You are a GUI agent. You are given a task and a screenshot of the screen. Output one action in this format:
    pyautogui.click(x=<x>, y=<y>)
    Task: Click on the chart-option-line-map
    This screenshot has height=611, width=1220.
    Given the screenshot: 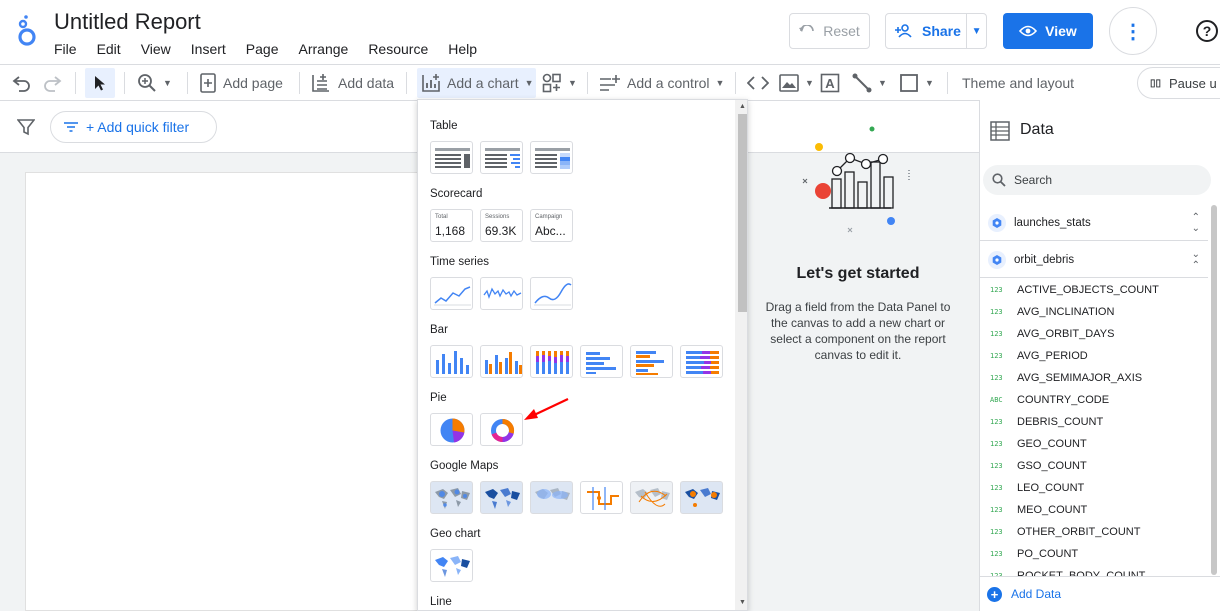 What is the action you would take?
    pyautogui.click(x=601, y=497)
    